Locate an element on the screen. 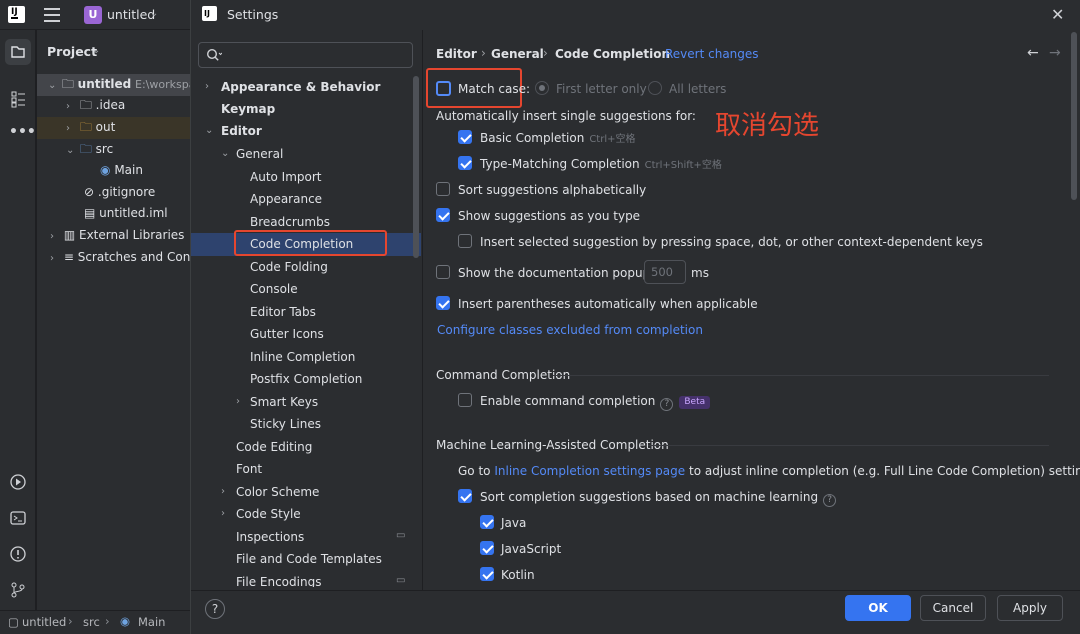 The image size is (1080, 634). first-letter-radio is located at coordinates (542, 88).